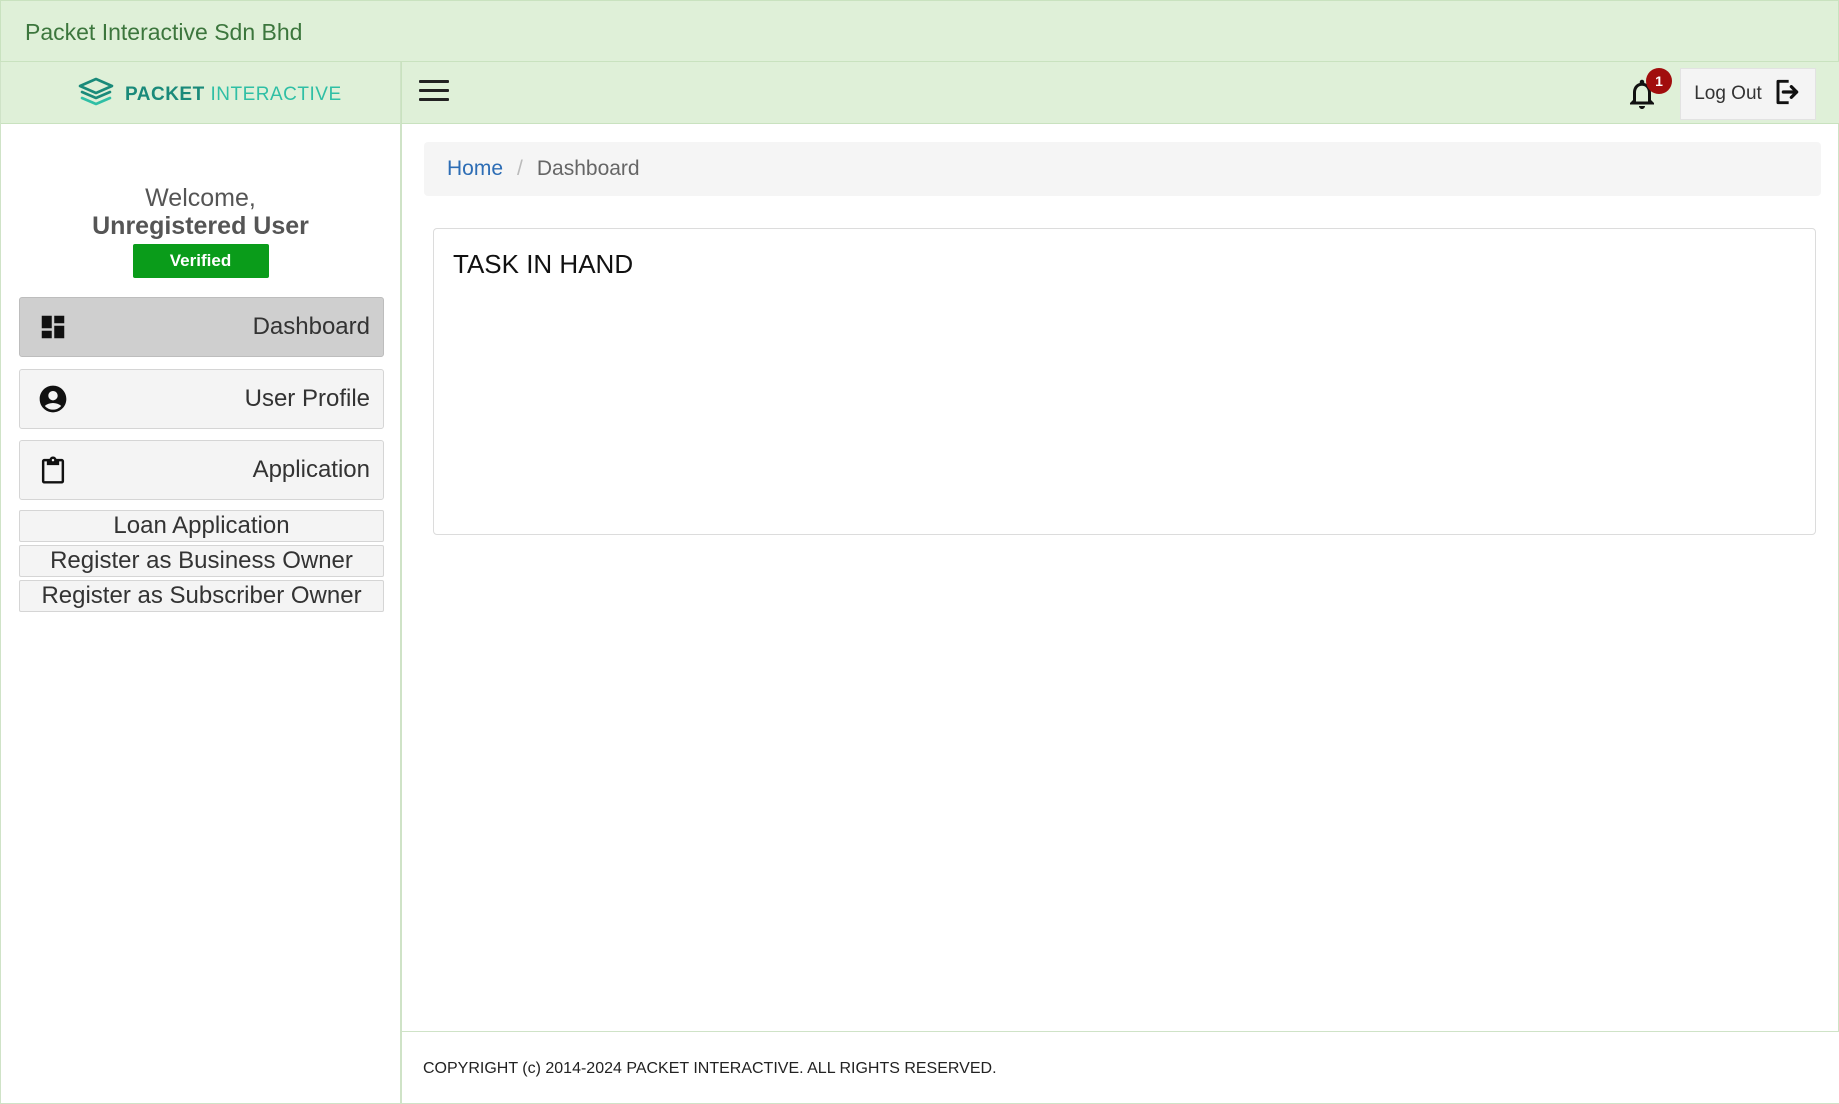 This screenshot has height=1104, width=1839. Describe the element at coordinates (200, 226) in the screenshot. I see `user-name: Unregistered User` at that location.